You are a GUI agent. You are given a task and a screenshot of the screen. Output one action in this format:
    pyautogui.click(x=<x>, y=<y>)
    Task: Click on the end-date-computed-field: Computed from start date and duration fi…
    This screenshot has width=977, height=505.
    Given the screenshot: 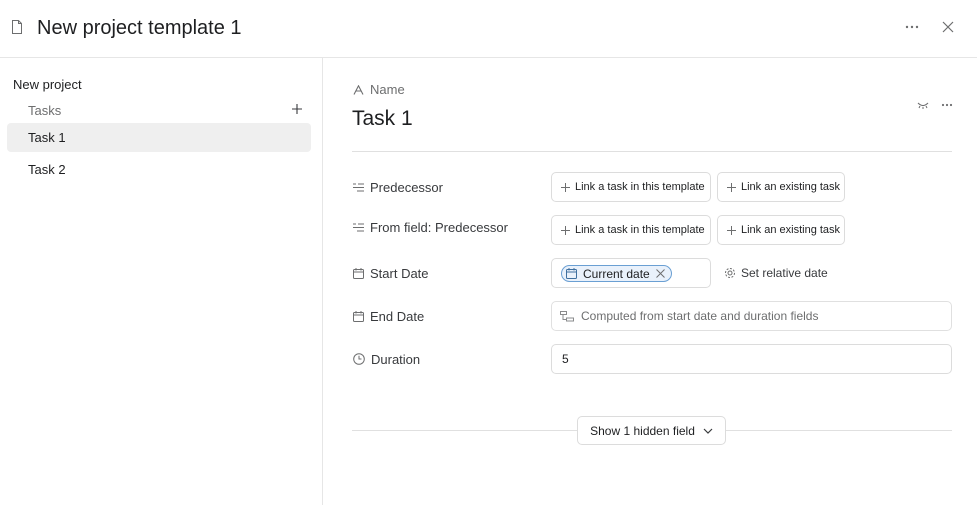 What is the action you would take?
    pyautogui.click(x=751, y=316)
    